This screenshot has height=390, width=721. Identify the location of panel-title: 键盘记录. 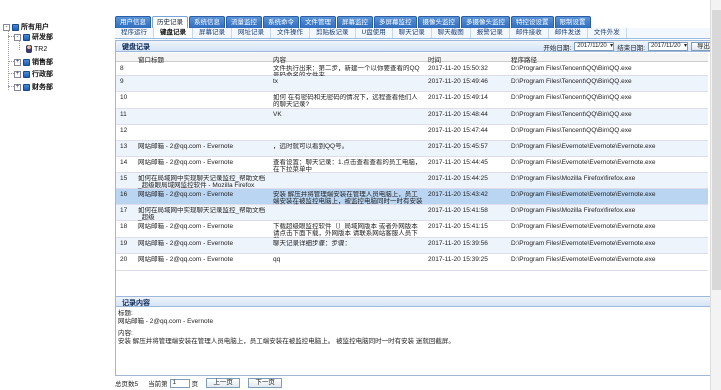
(136, 47).